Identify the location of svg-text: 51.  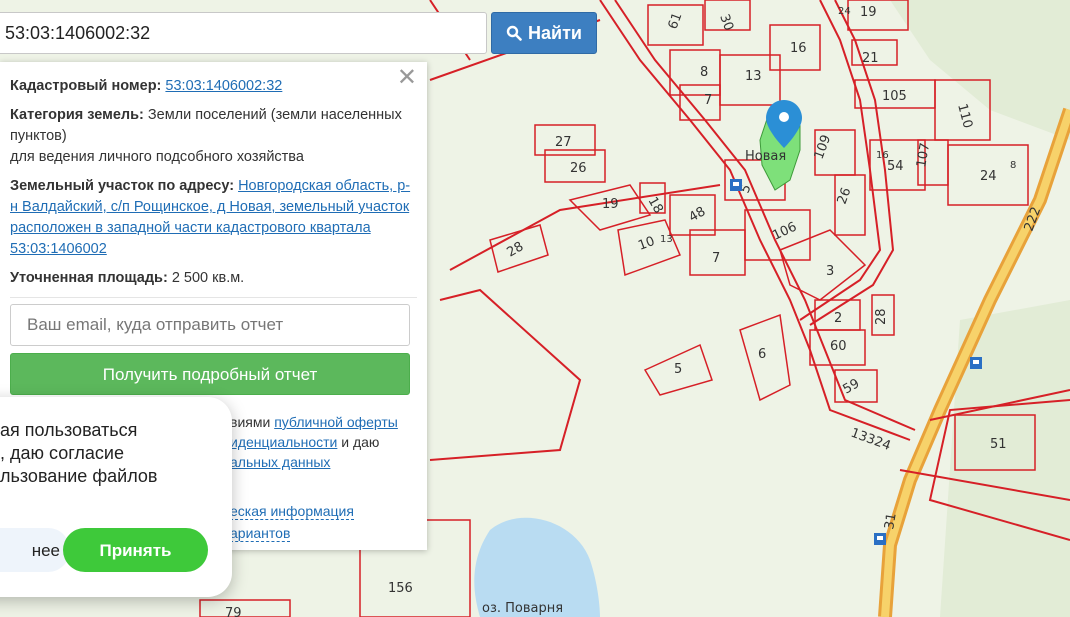
(998, 444).